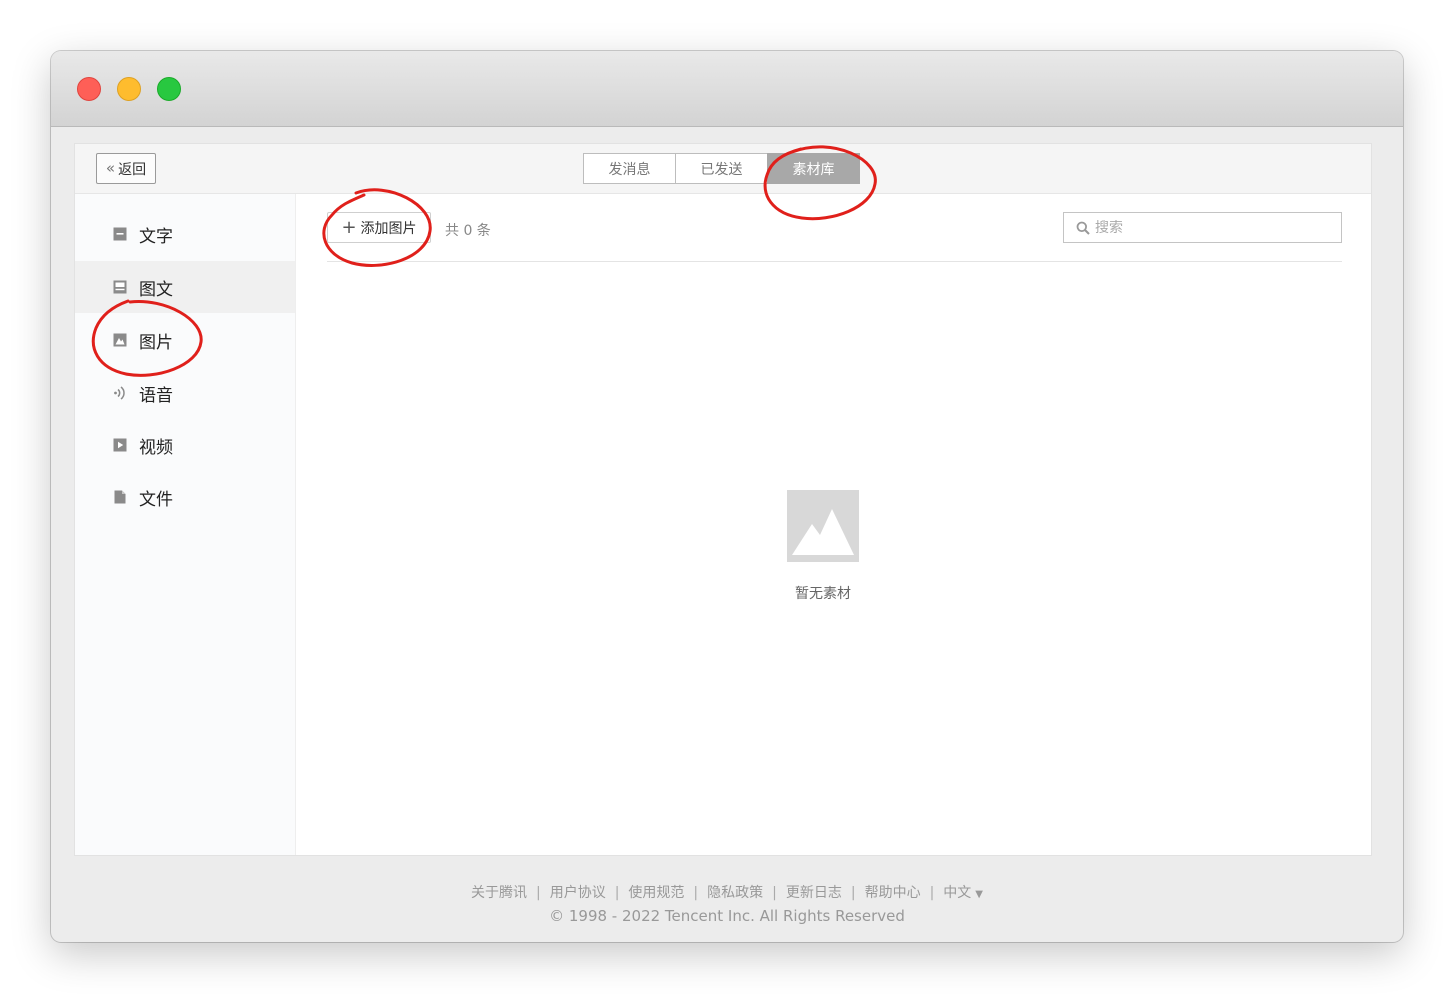  I want to click on language-selector: 中文 ▼, so click(963, 893).